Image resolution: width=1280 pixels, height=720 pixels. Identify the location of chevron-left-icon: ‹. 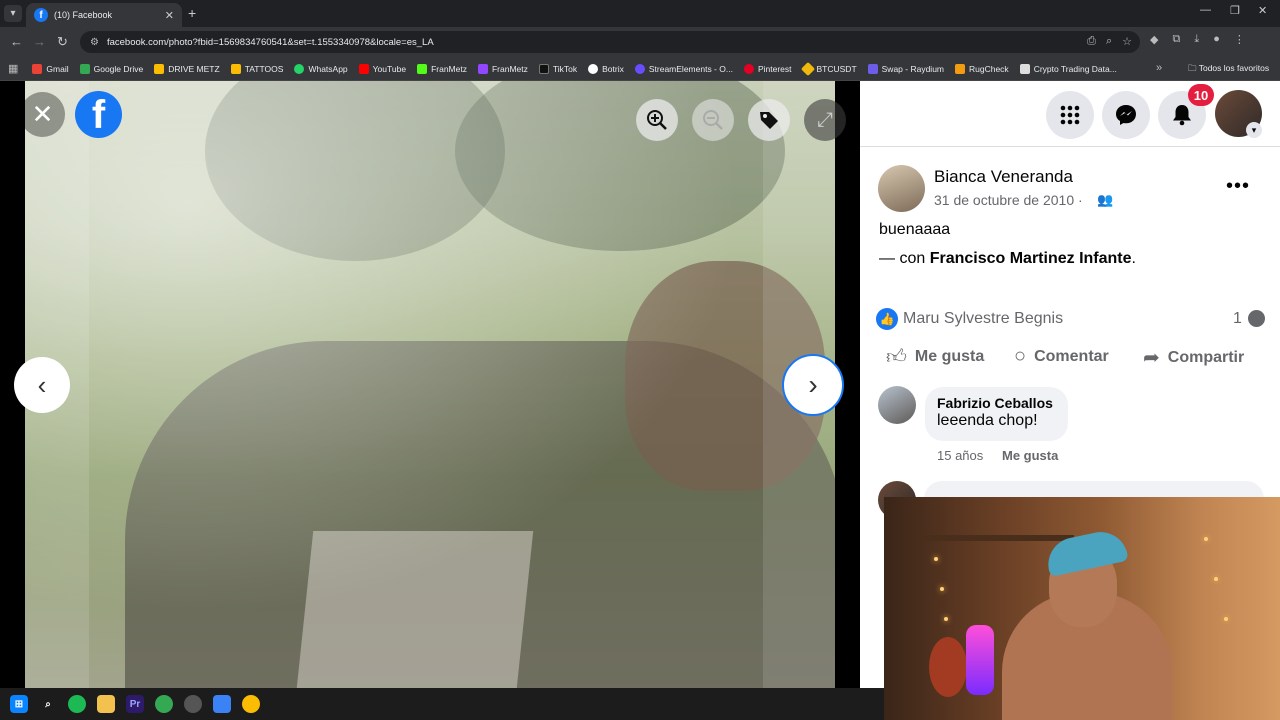
(42, 384).